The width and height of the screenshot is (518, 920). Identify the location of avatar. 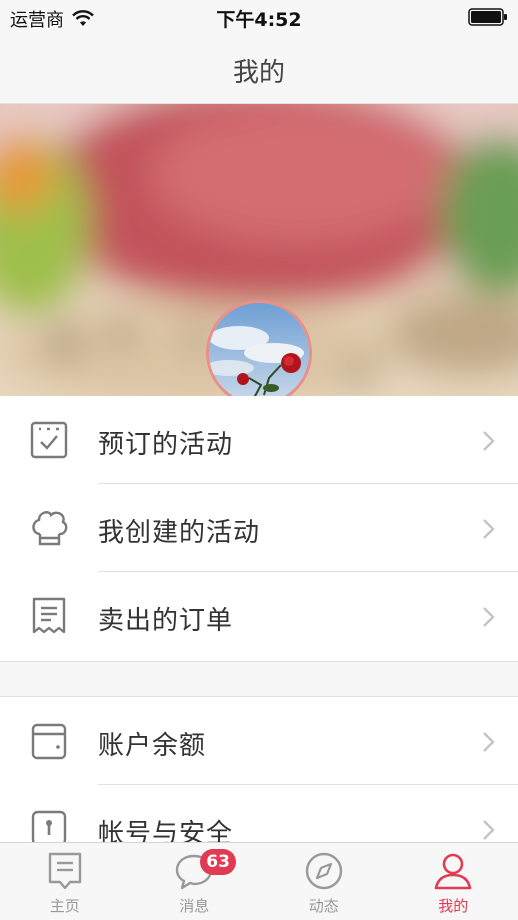
(259, 348).